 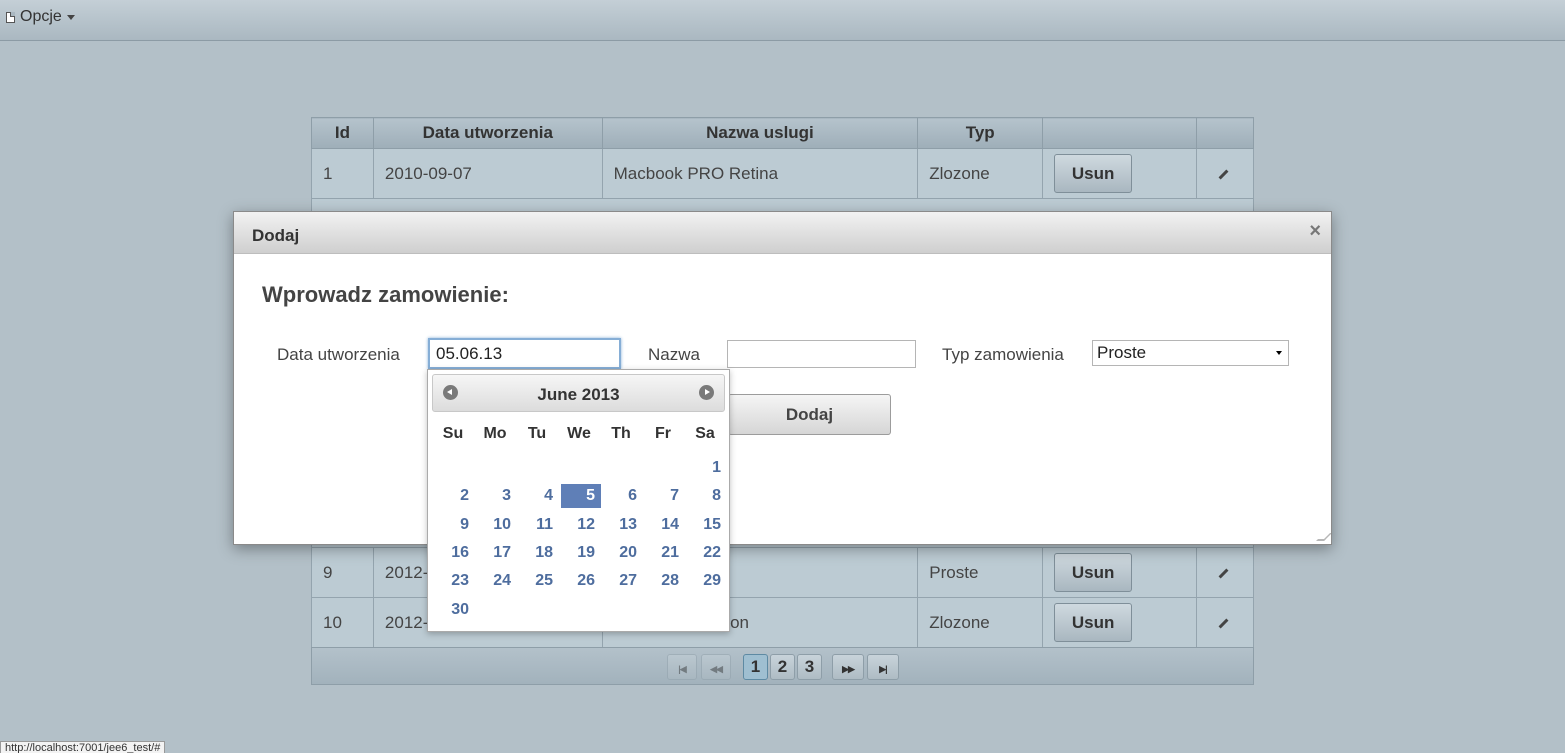 I want to click on calendar-day: 15, so click(x=707, y=525).